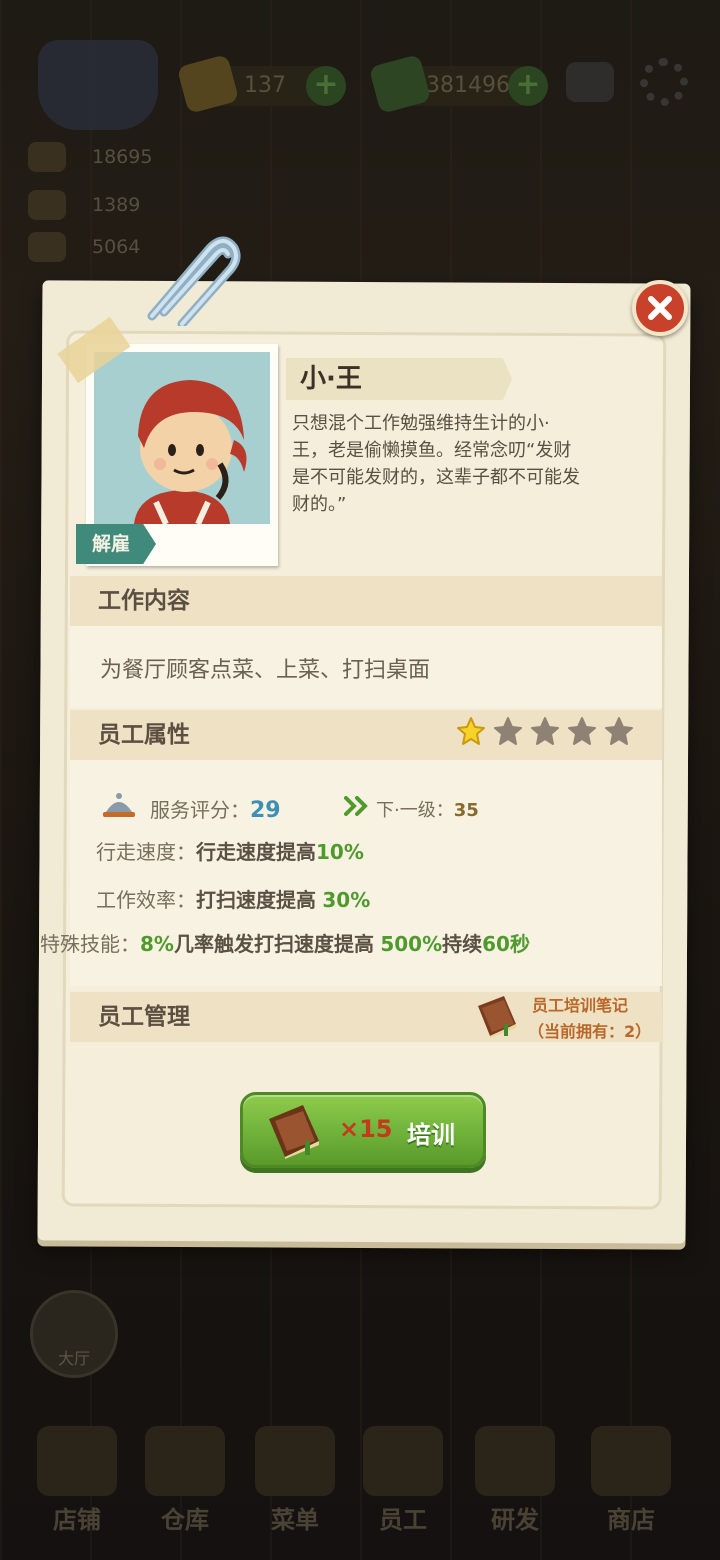 This screenshot has width=720, height=1560. What do you see at coordinates (458, 84) in the screenshot?
I see `money-counter: 3814967 +` at bounding box center [458, 84].